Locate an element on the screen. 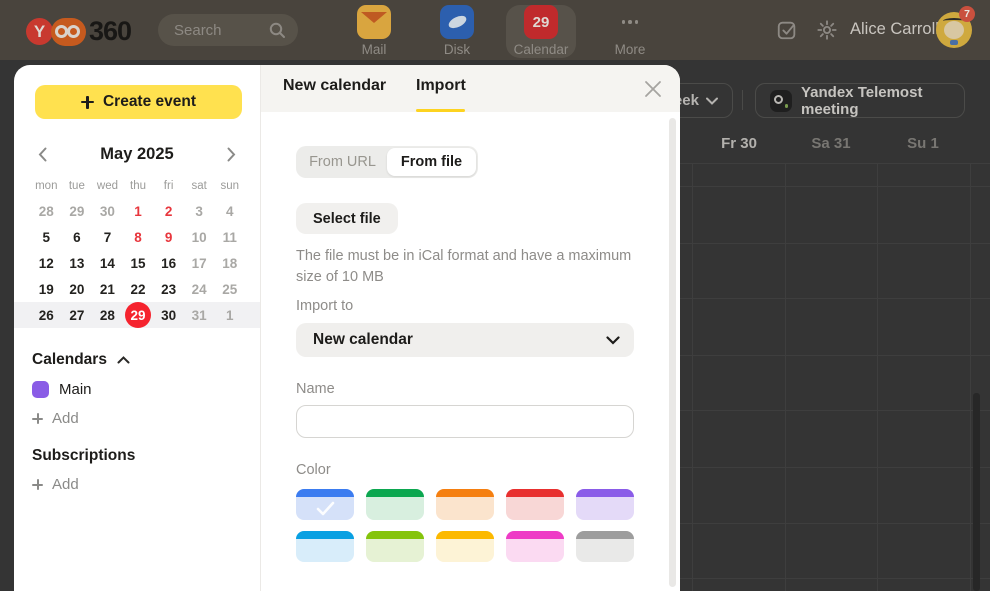 The width and height of the screenshot is (990, 591). mini-calendar-day: 31 is located at coordinates (199, 315).